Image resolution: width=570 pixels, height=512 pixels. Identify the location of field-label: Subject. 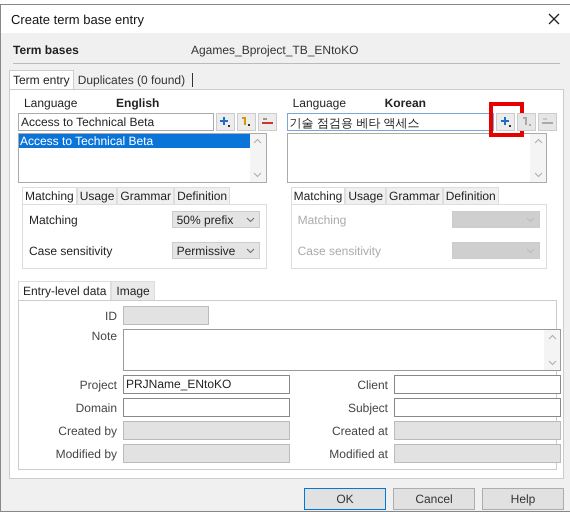
(367, 407).